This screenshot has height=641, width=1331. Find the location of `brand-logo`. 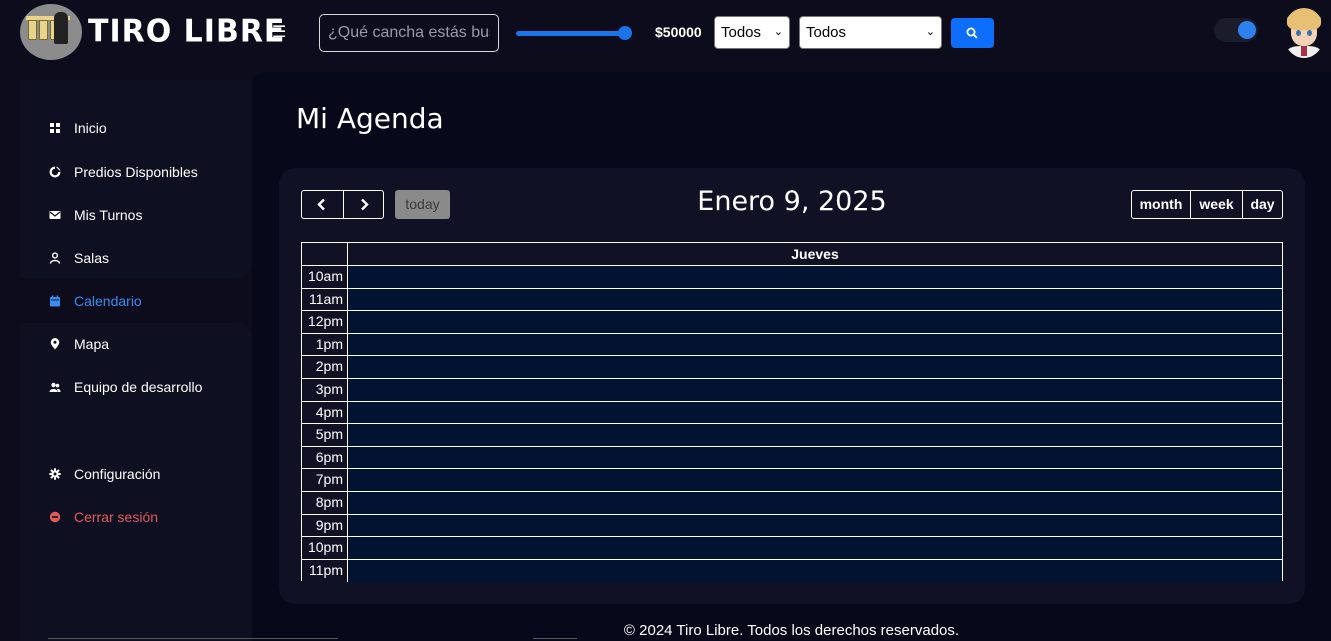

brand-logo is located at coordinates (51, 32).